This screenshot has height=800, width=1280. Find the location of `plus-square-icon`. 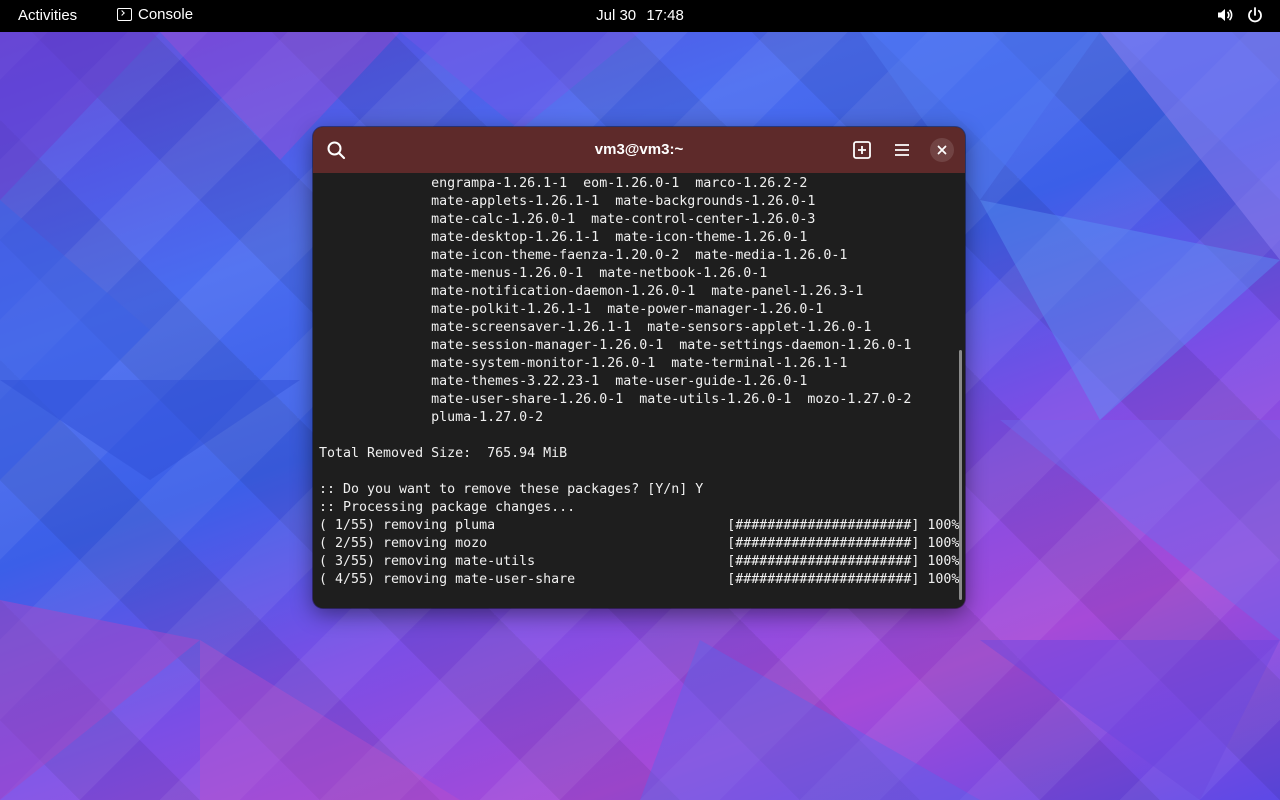

plus-square-icon is located at coordinates (862, 150).